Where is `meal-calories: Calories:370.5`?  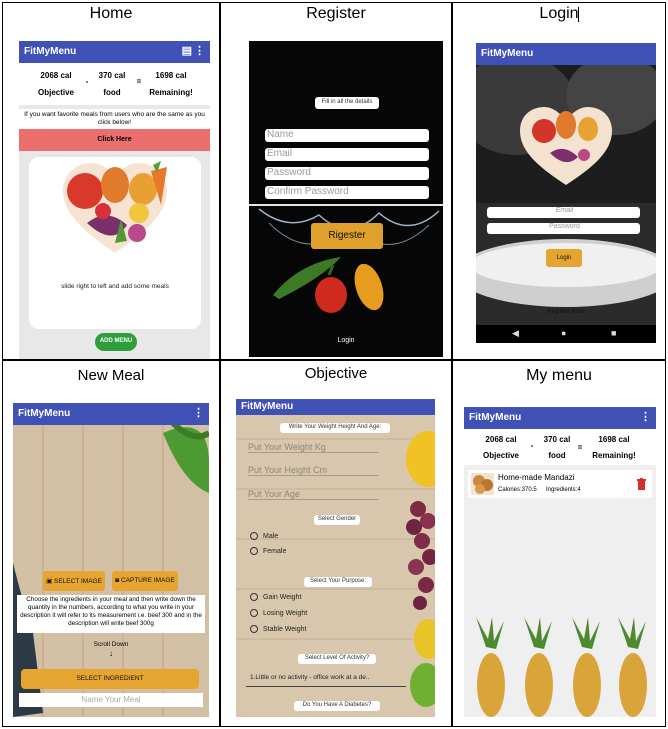
meal-calories: Calories:370.5 is located at coordinates (517, 490).